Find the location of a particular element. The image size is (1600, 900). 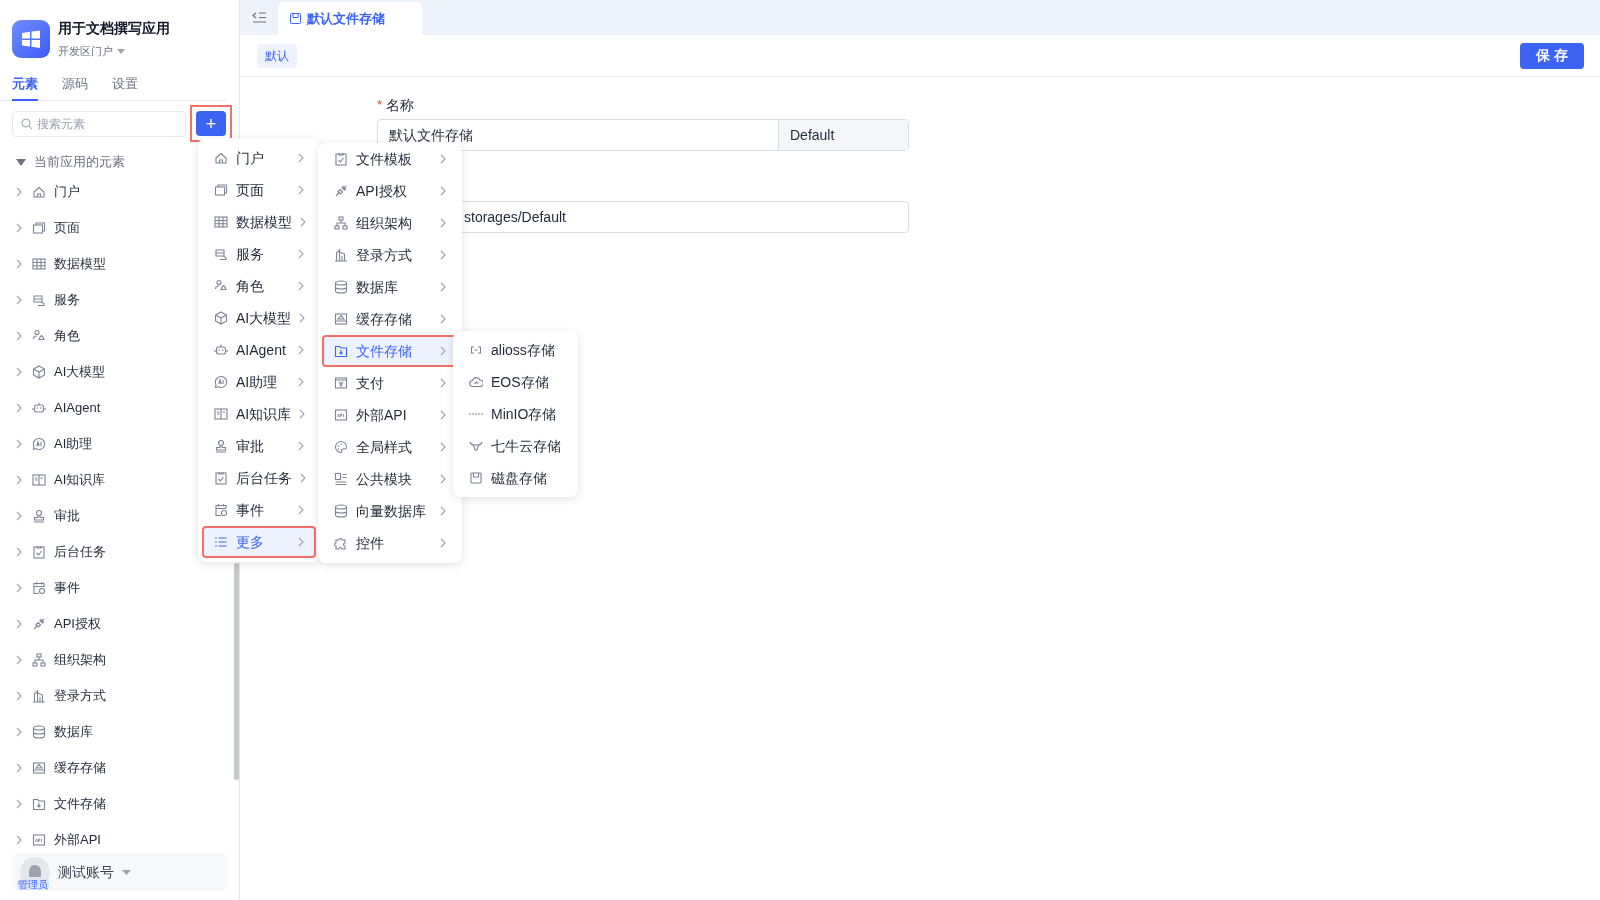

menu-item: 页面 is located at coordinates (259, 190).